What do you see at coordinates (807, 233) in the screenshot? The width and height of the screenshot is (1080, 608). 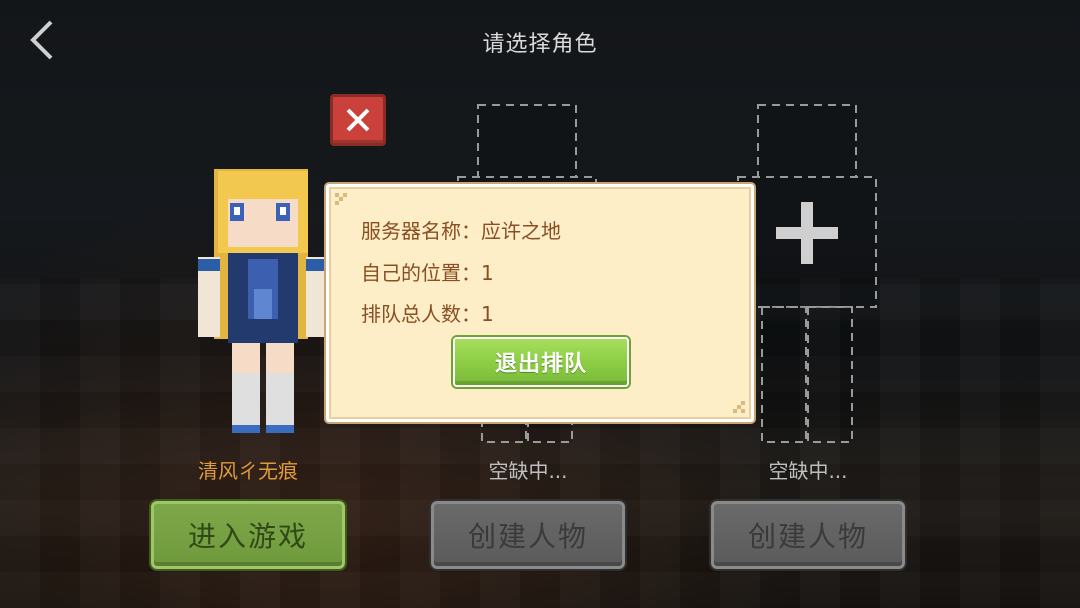 I see `plus-icon` at bounding box center [807, 233].